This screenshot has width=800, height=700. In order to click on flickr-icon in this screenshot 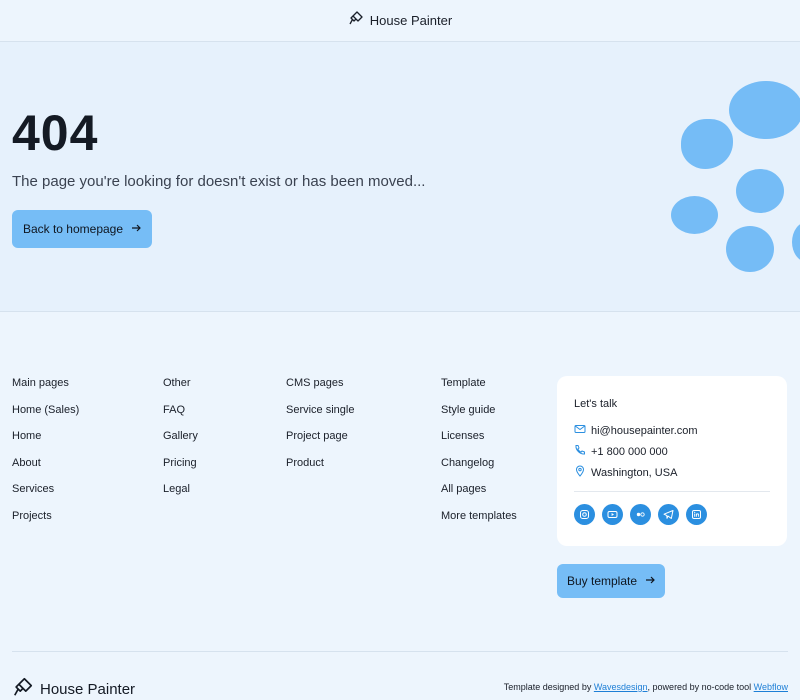, I will do `click(640, 514)`.